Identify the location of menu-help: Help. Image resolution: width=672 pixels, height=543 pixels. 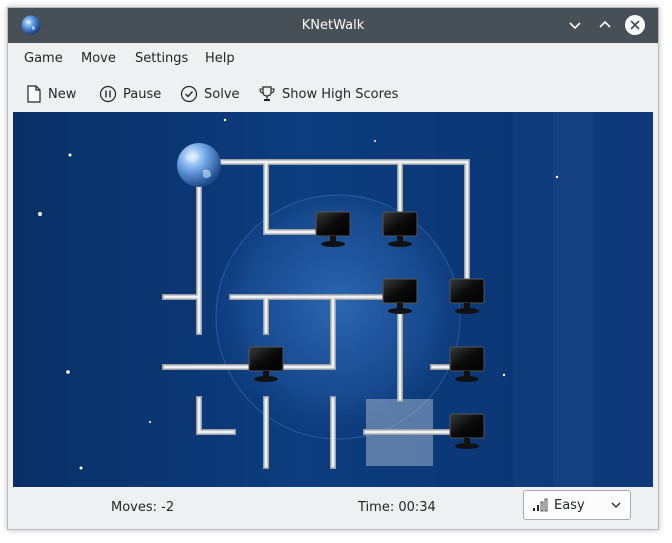
(220, 59).